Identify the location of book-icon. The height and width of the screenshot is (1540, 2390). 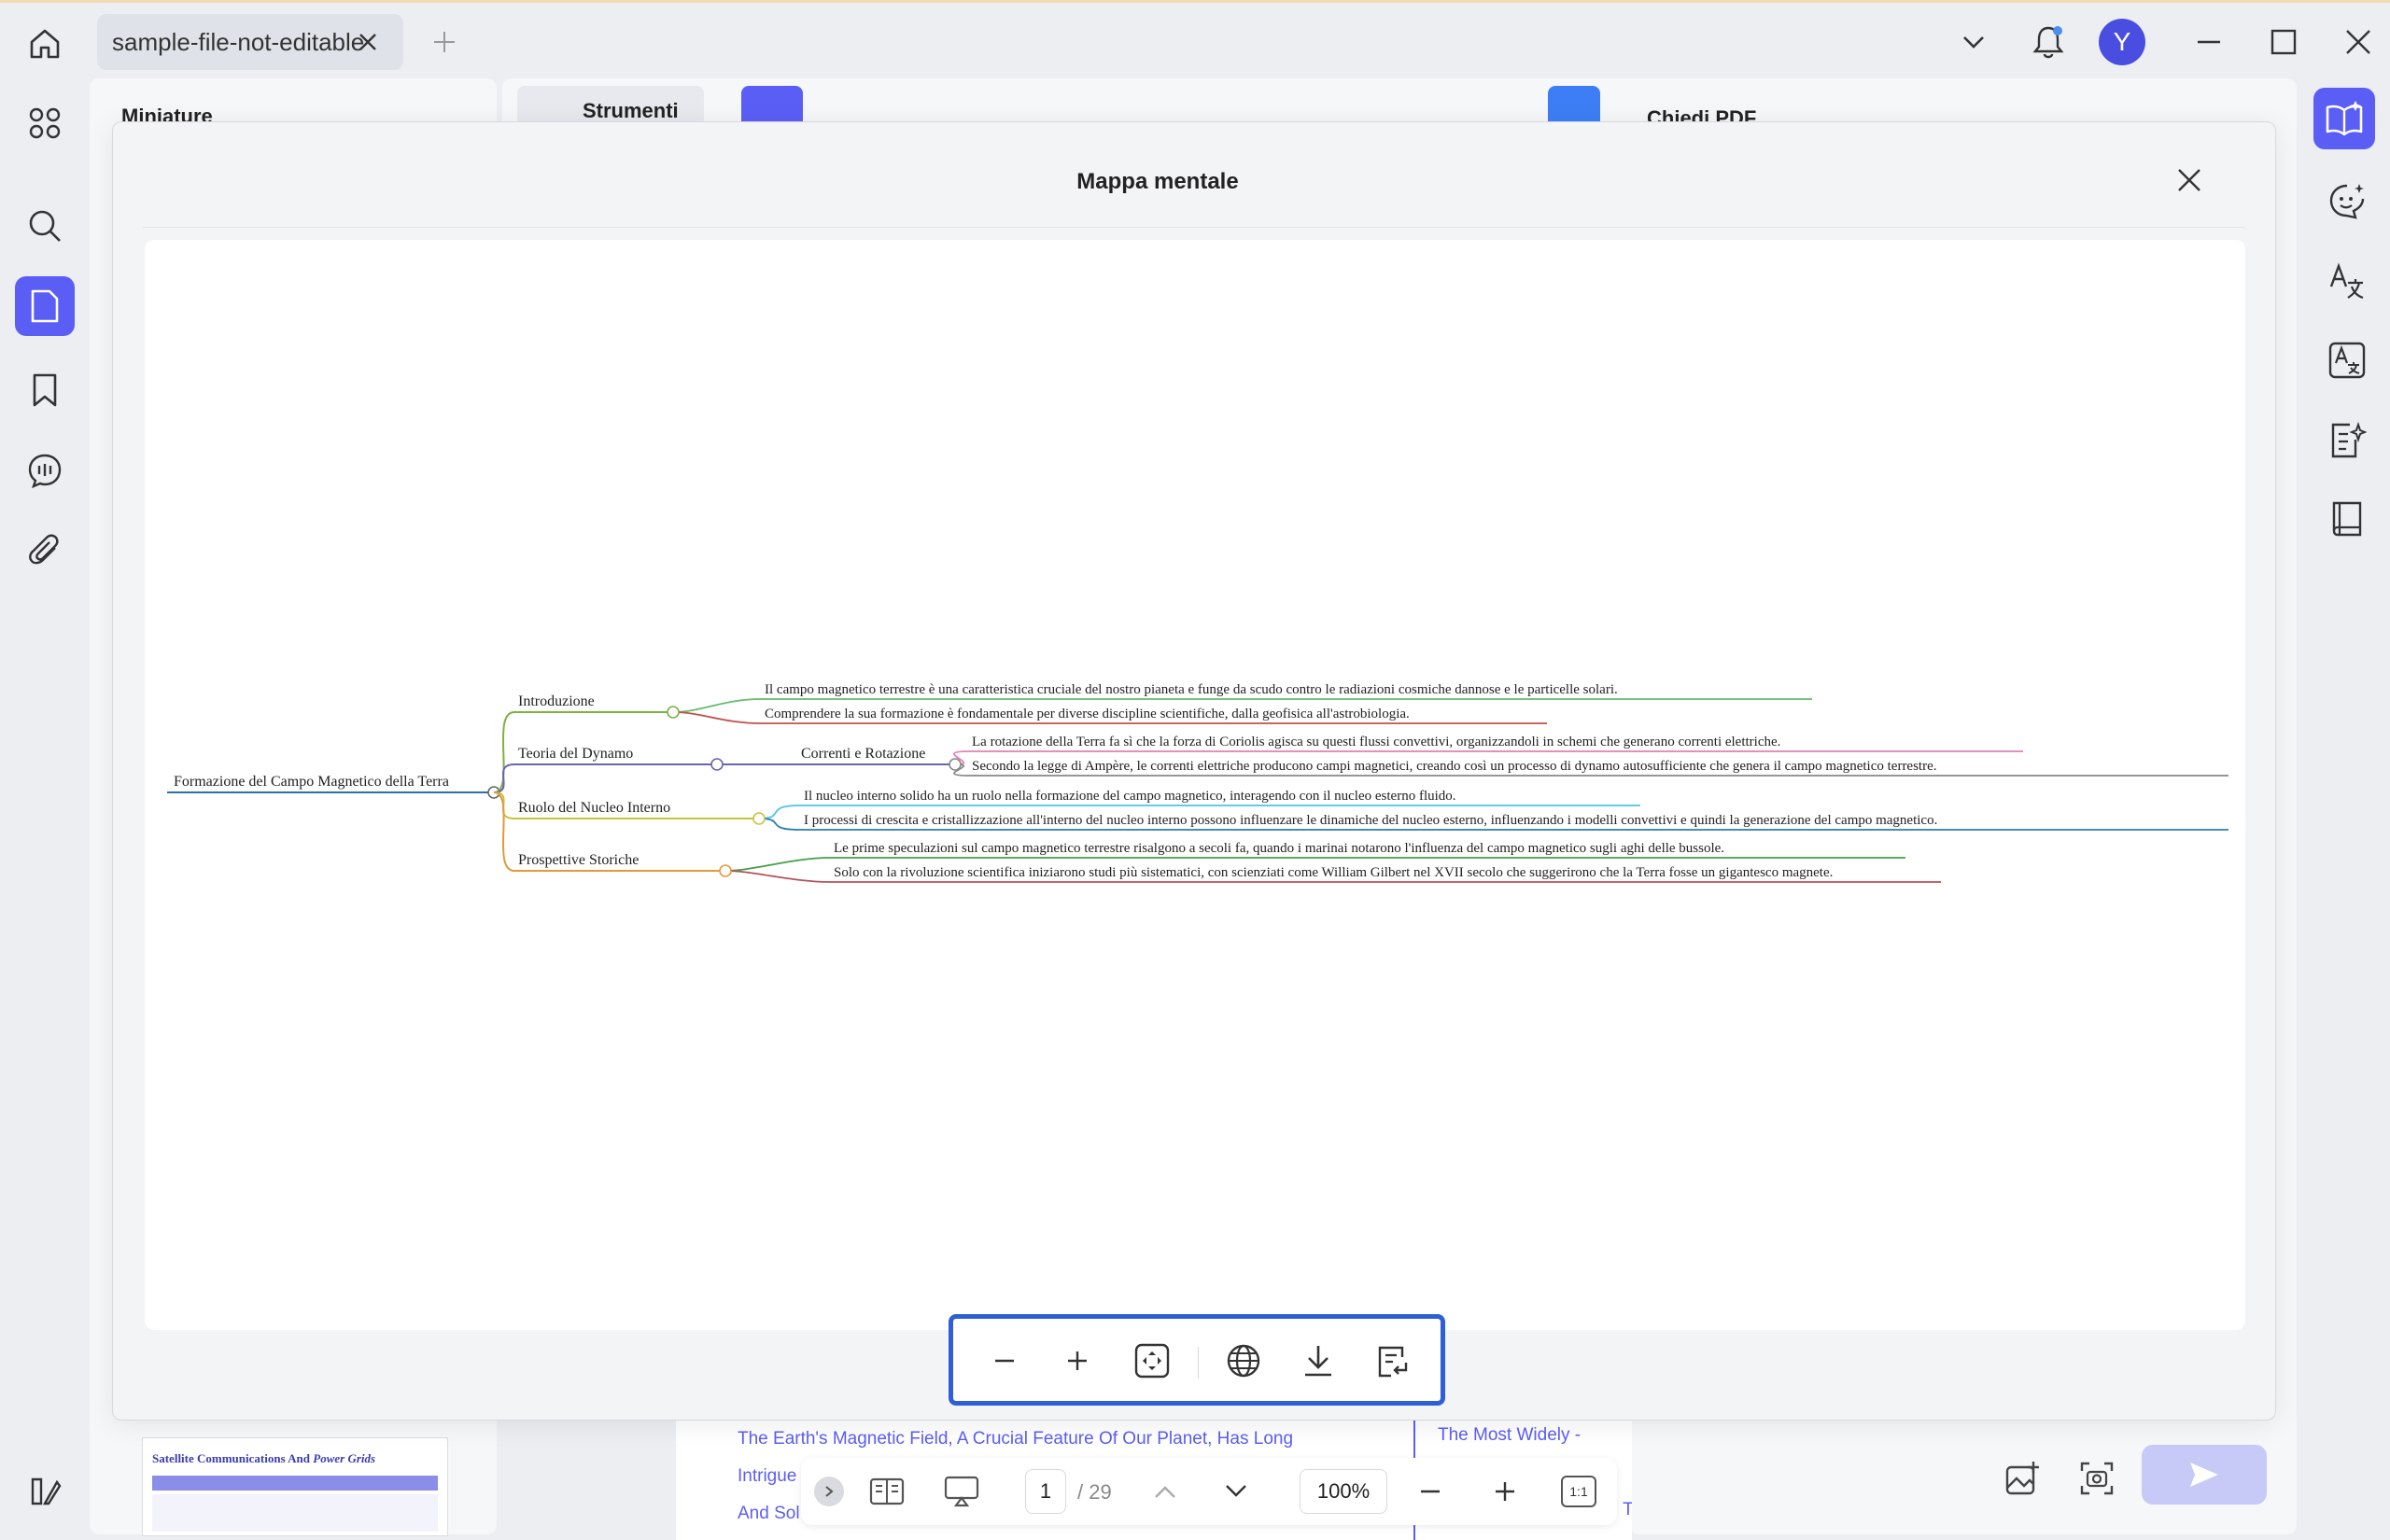
(2347, 519).